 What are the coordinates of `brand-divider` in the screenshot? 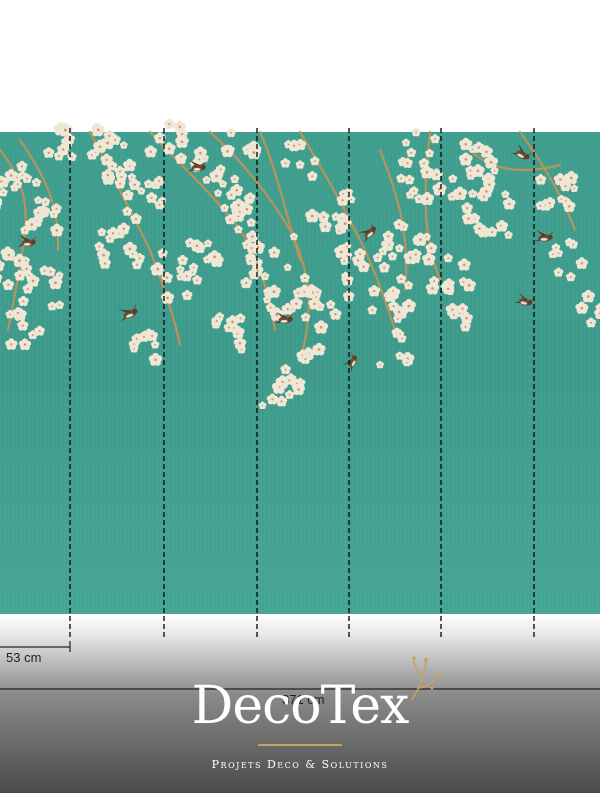 It's located at (300, 745).